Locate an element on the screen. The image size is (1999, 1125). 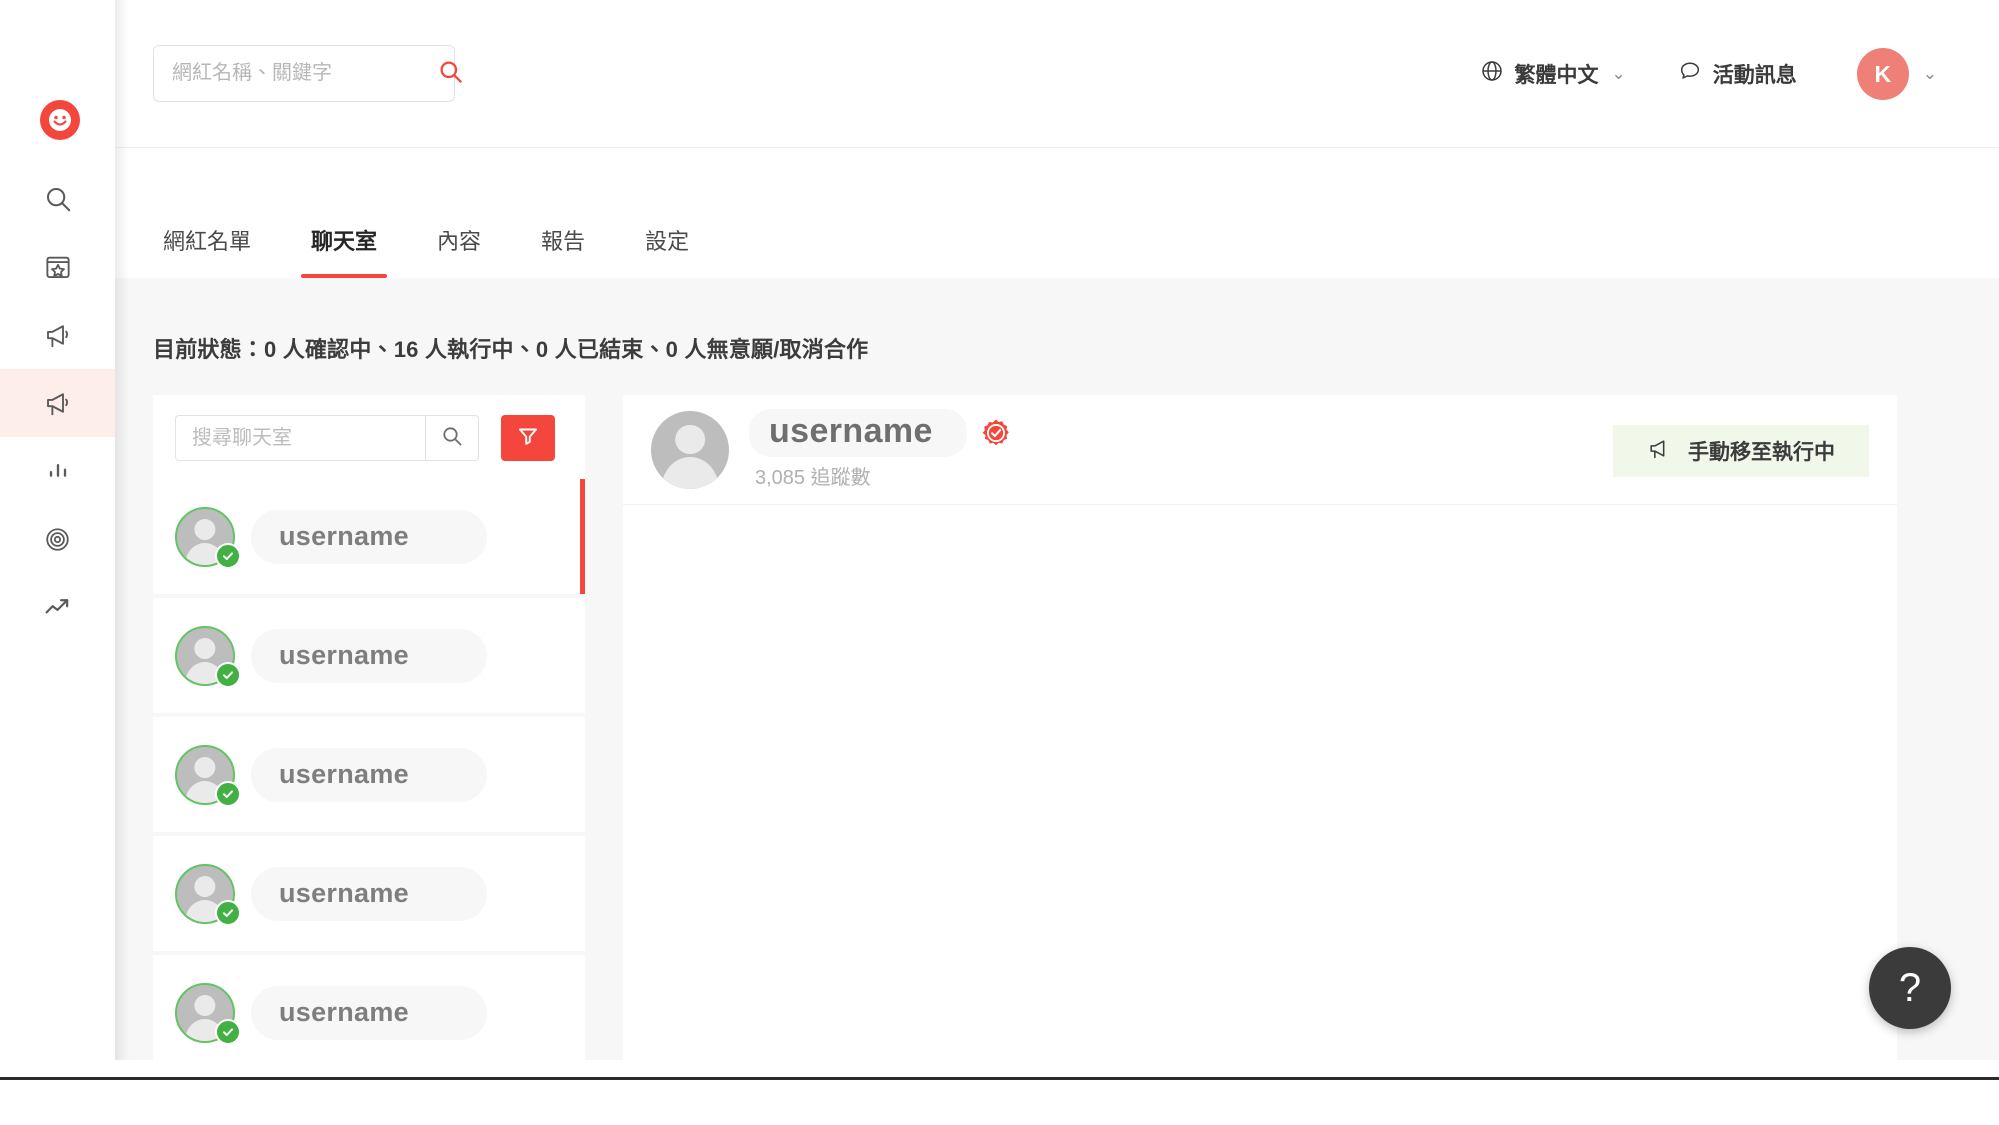
chat-list-column: username is located at coordinates (369, 727).